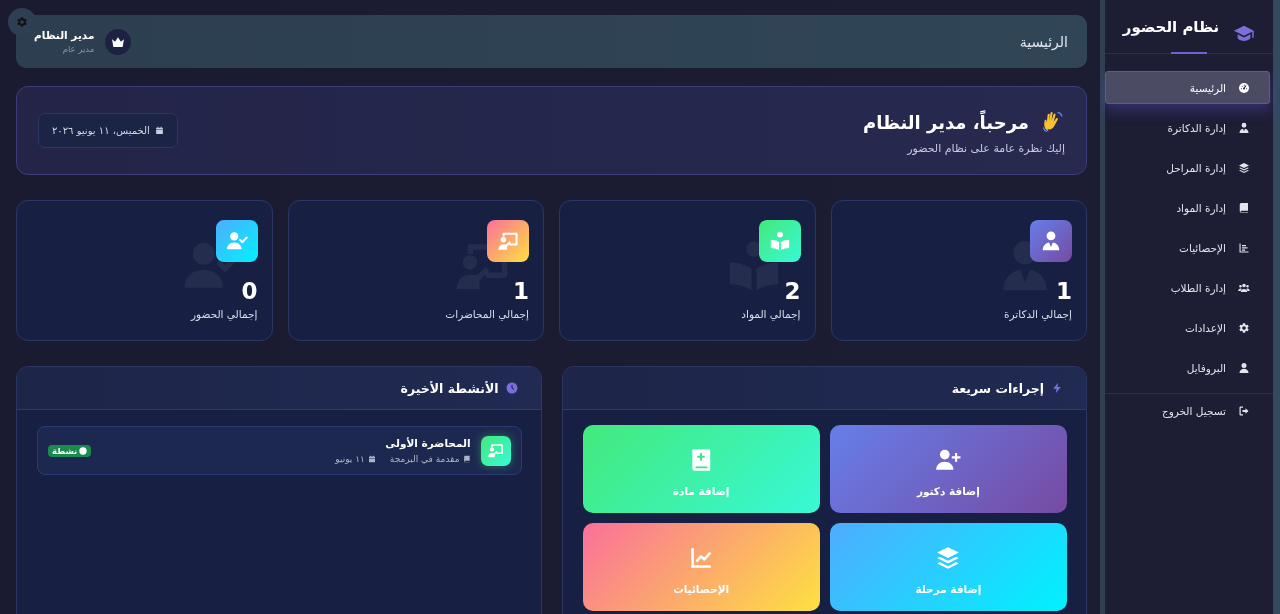 The width and height of the screenshot is (1280, 614). What do you see at coordinates (1187, 367) in the screenshot?
I see `sidebar-item: البروفايل` at bounding box center [1187, 367].